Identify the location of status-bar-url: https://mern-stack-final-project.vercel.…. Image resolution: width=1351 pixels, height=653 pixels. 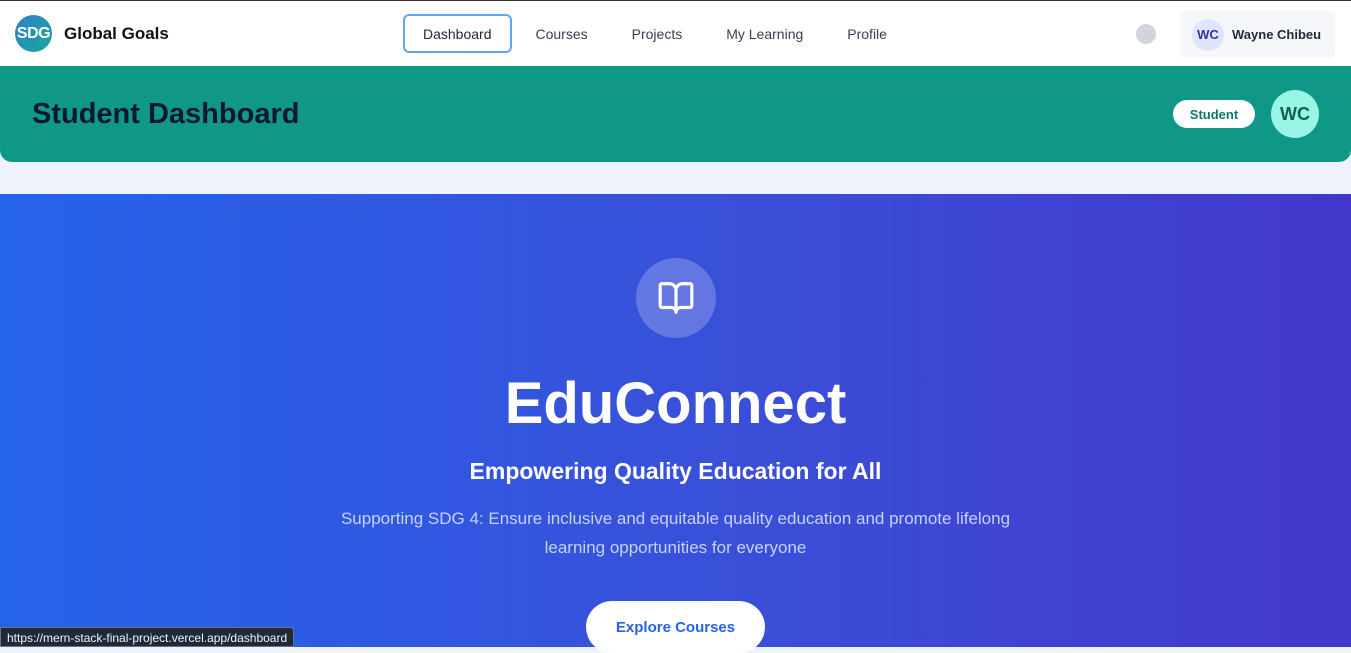
(147, 637).